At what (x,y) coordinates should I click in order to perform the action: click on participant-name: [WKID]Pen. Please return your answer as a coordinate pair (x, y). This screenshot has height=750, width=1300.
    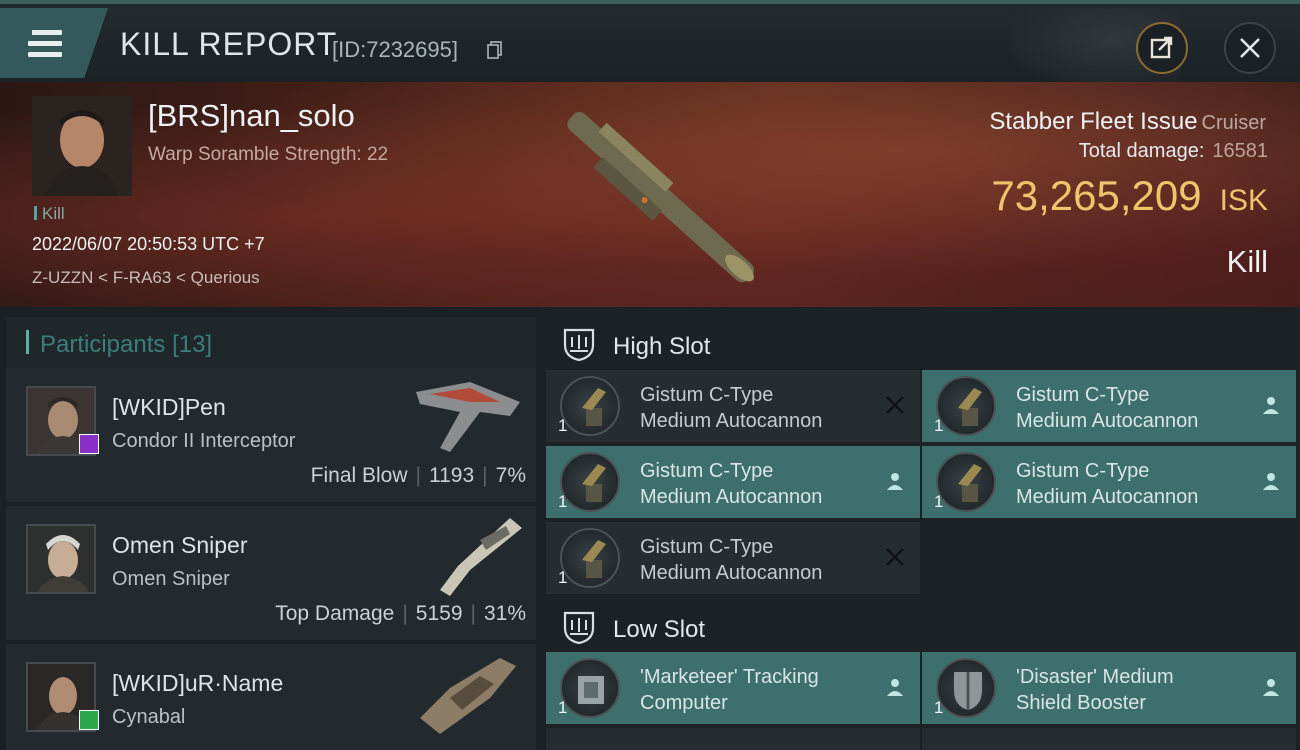
    Looking at the image, I should click on (169, 407).